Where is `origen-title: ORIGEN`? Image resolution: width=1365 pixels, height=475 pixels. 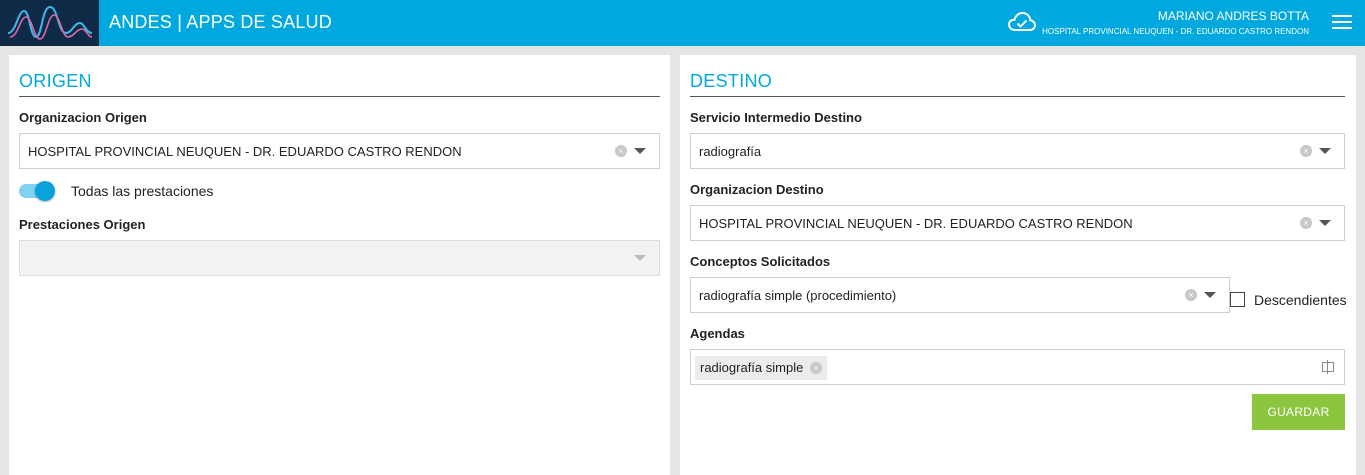
origen-title: ORIGEN is located at coordinates (55, 81).